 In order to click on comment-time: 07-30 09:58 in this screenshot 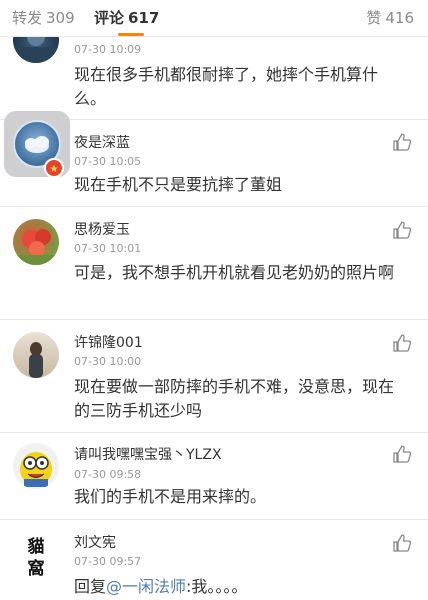, I will do `click(108, 474)`.